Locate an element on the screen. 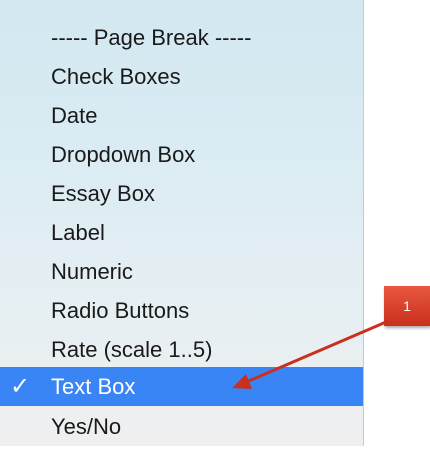 This screenshot has height=457, width=430. callout-badge: 1 is located at coordinates (407, 306).